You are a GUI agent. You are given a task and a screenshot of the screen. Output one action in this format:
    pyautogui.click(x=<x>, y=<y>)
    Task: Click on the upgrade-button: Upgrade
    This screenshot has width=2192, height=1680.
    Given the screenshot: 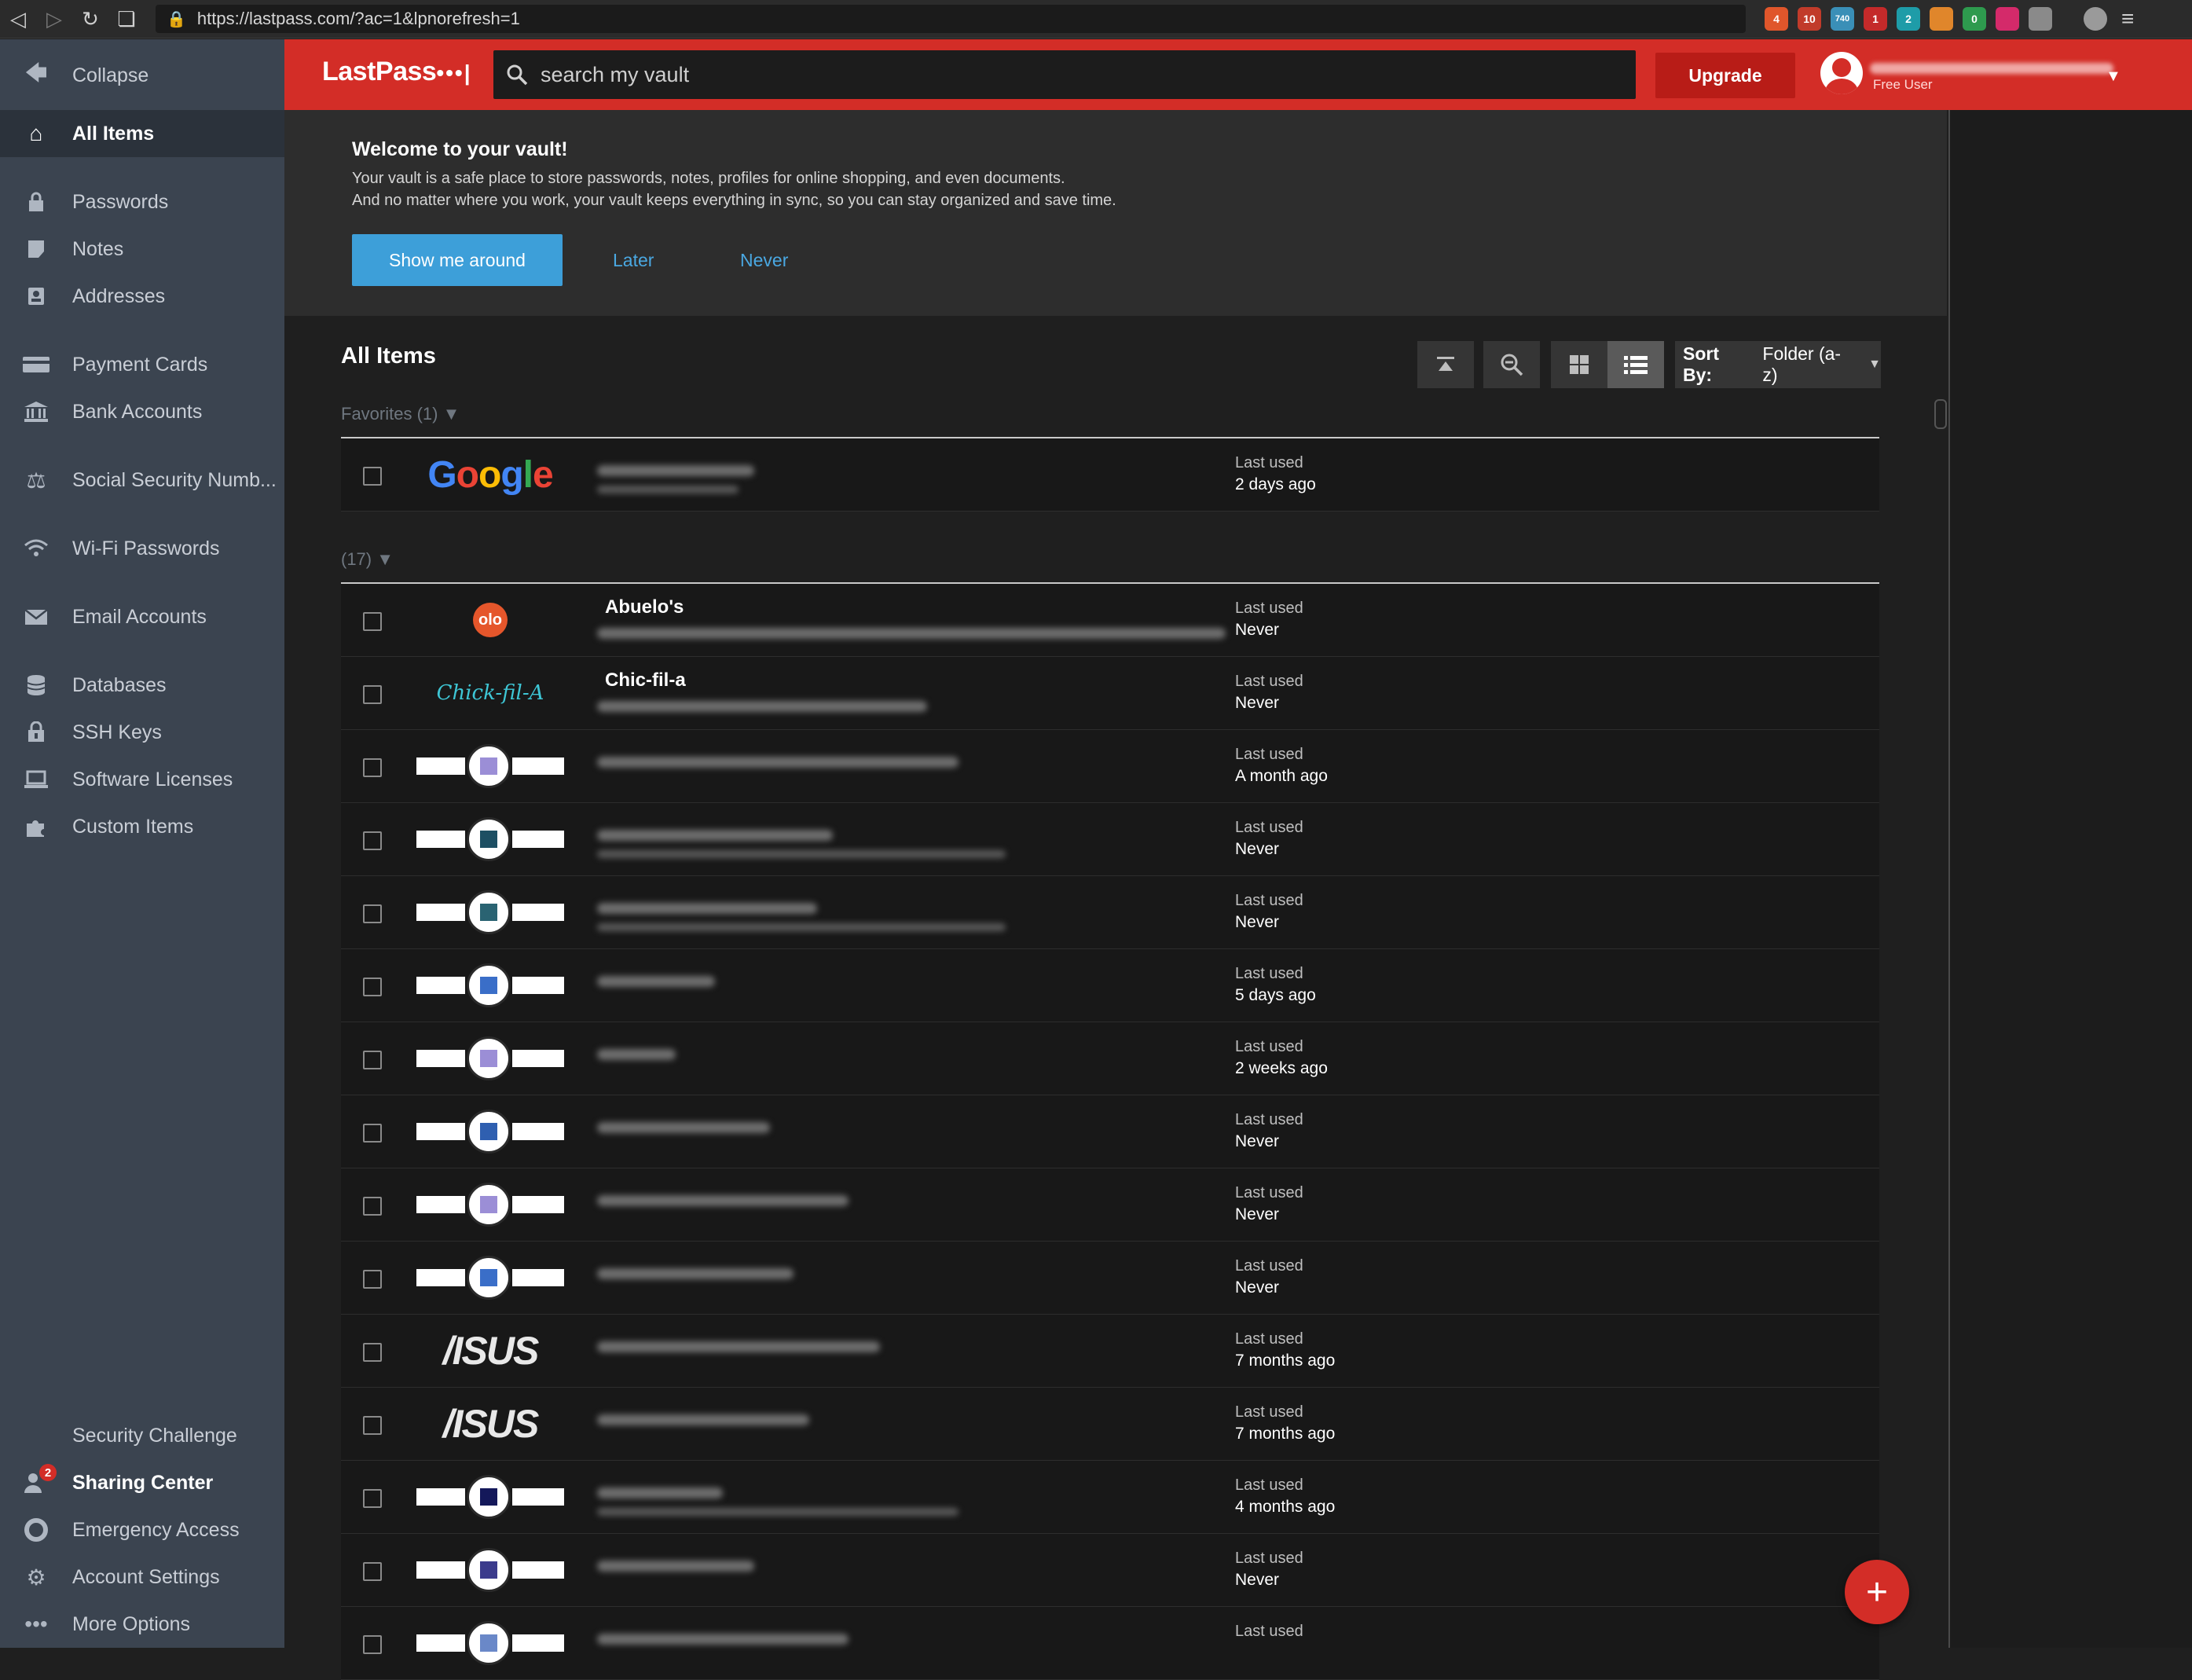 What is the action you would take?
    pyautogui.click(x=1725, y=75)
    